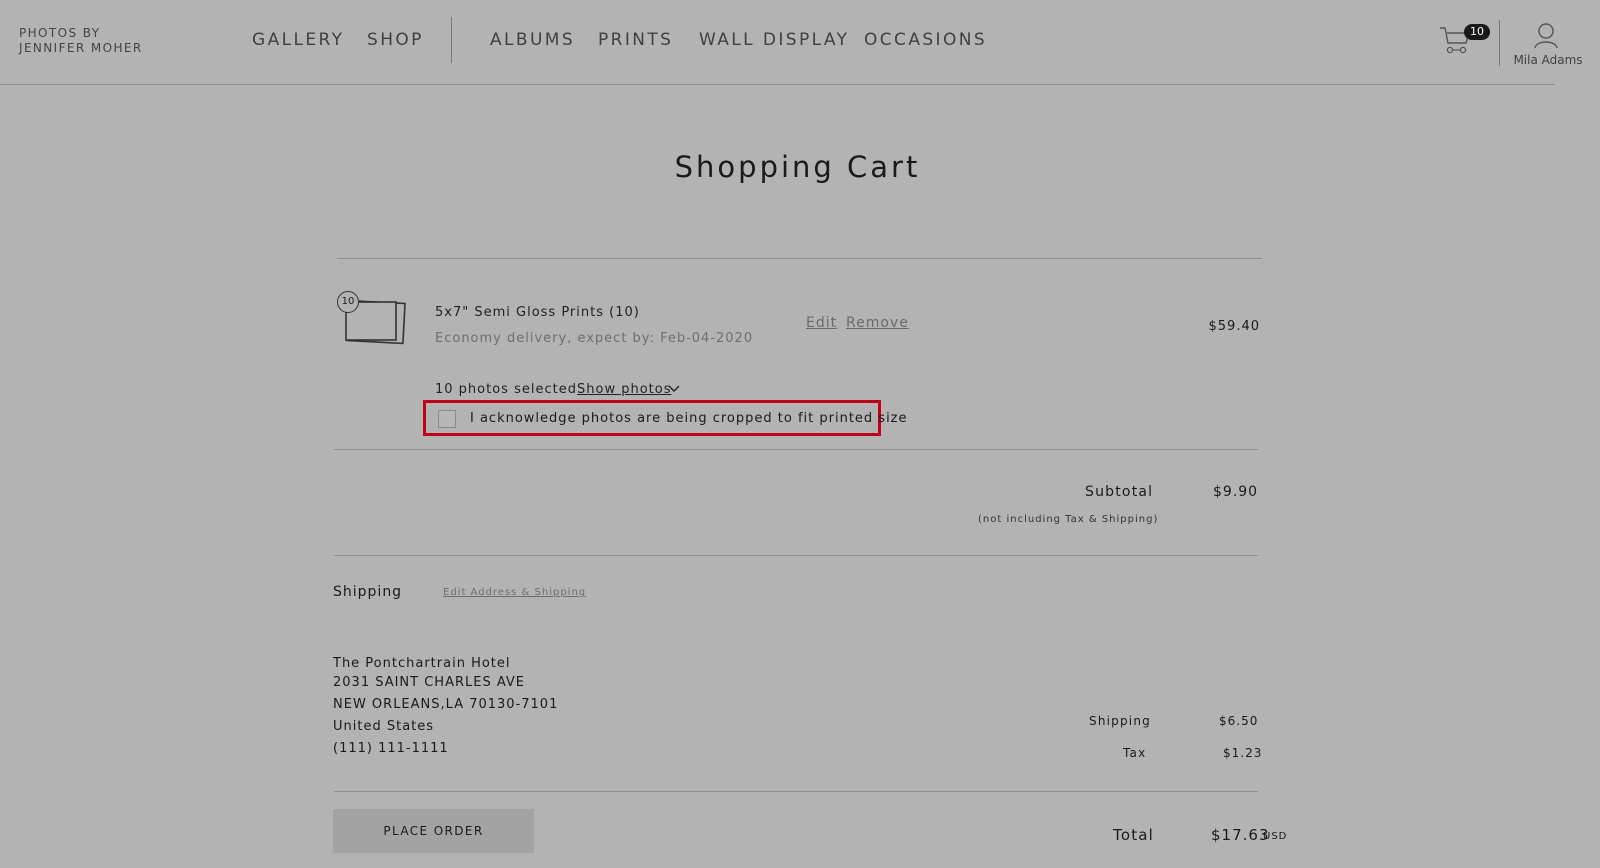 This screenshot has width=1600, height=868. What do you see at coordinates (395, 40) in the screenshot?
I see `nav-shop: SHOP` at bounding box center [395, 40].